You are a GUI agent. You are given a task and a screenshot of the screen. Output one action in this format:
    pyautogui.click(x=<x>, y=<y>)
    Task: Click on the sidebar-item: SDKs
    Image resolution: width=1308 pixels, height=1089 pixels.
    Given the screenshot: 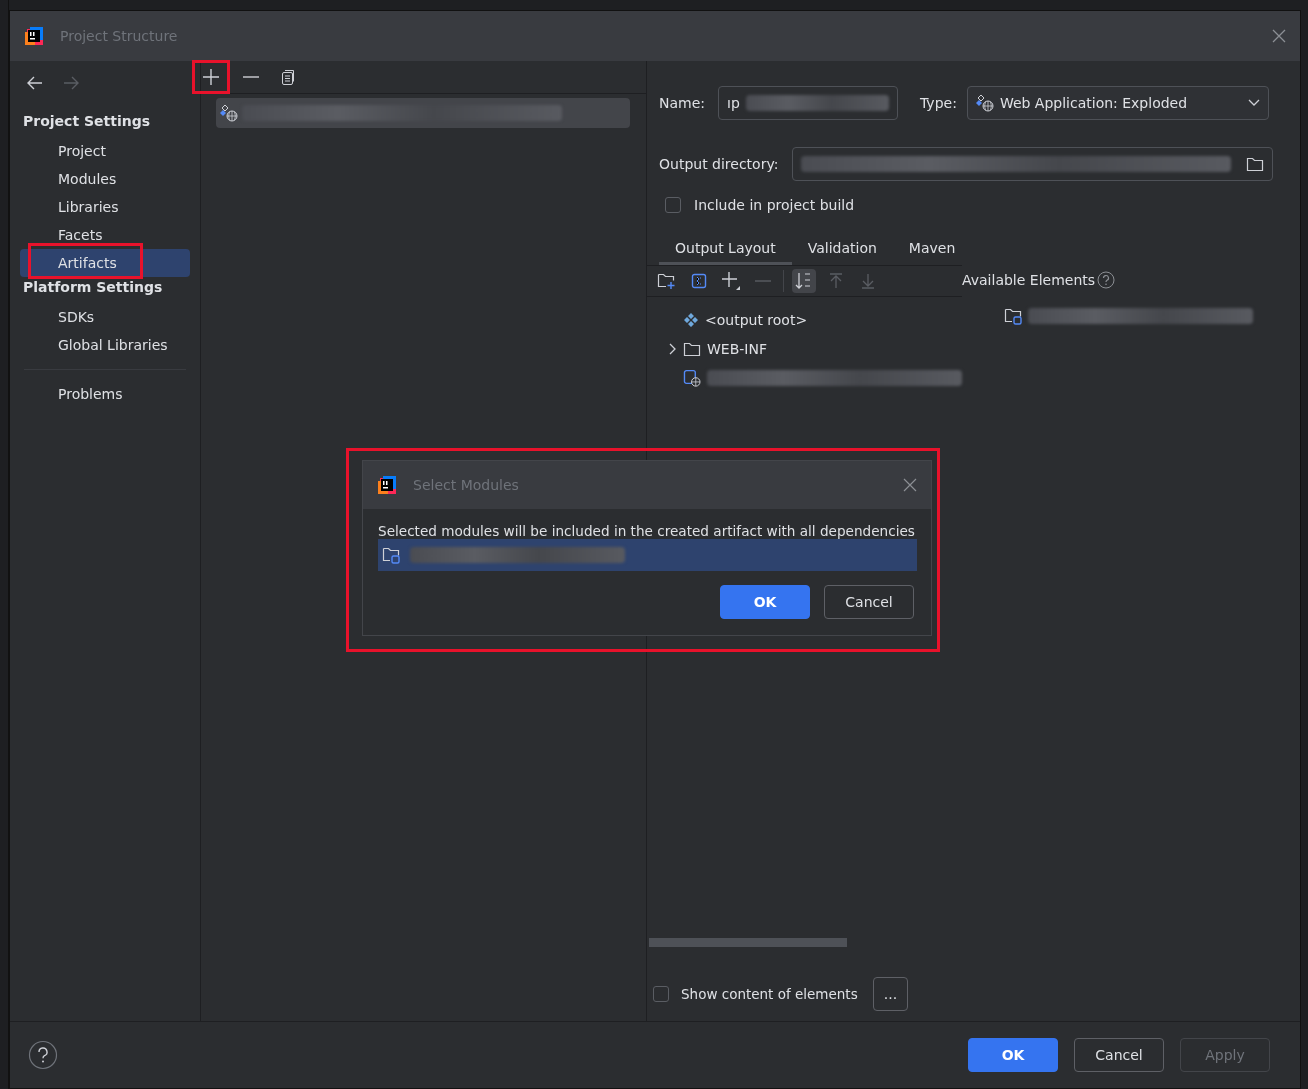 What is the action you would take?
    pyautogui.click(x=105, y=317)
    